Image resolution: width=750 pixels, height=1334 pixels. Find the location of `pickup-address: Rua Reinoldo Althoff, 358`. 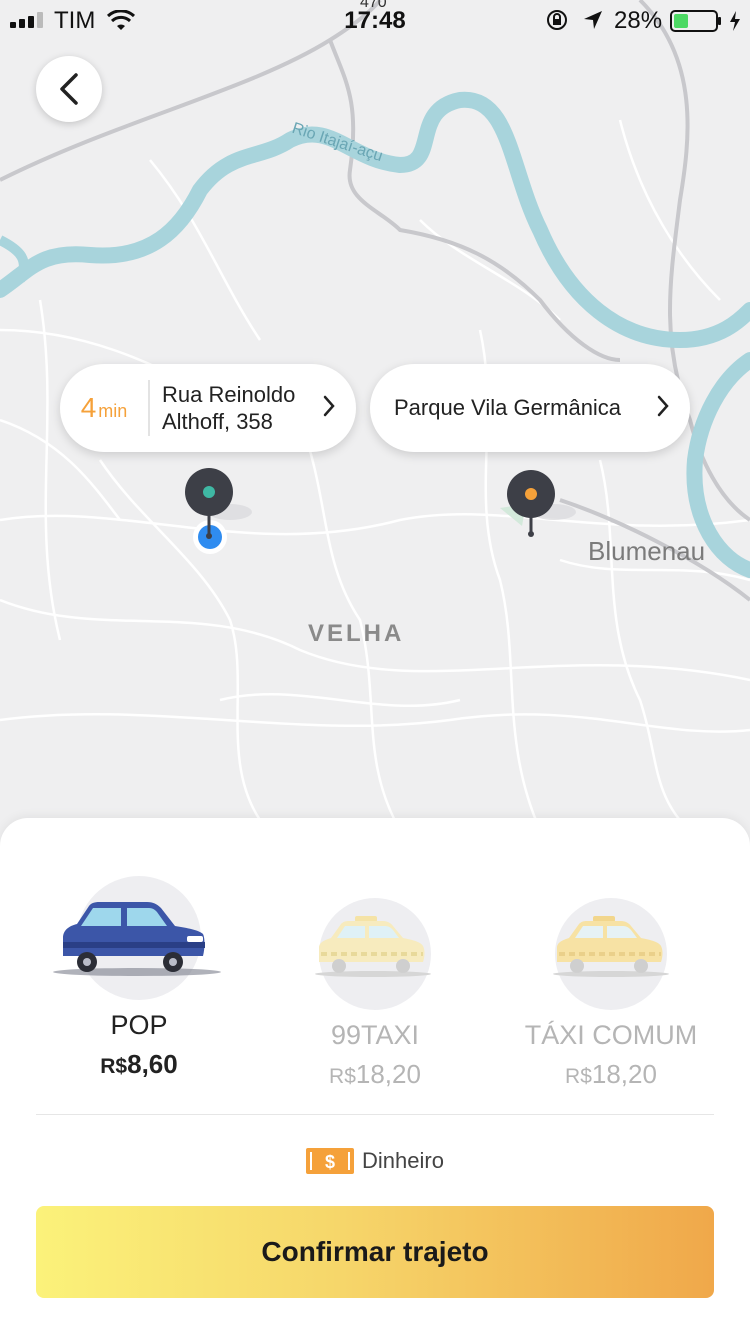

pickup-address: Rua Reinoldo Althoff, 358 is located at coordinates (231, 408).